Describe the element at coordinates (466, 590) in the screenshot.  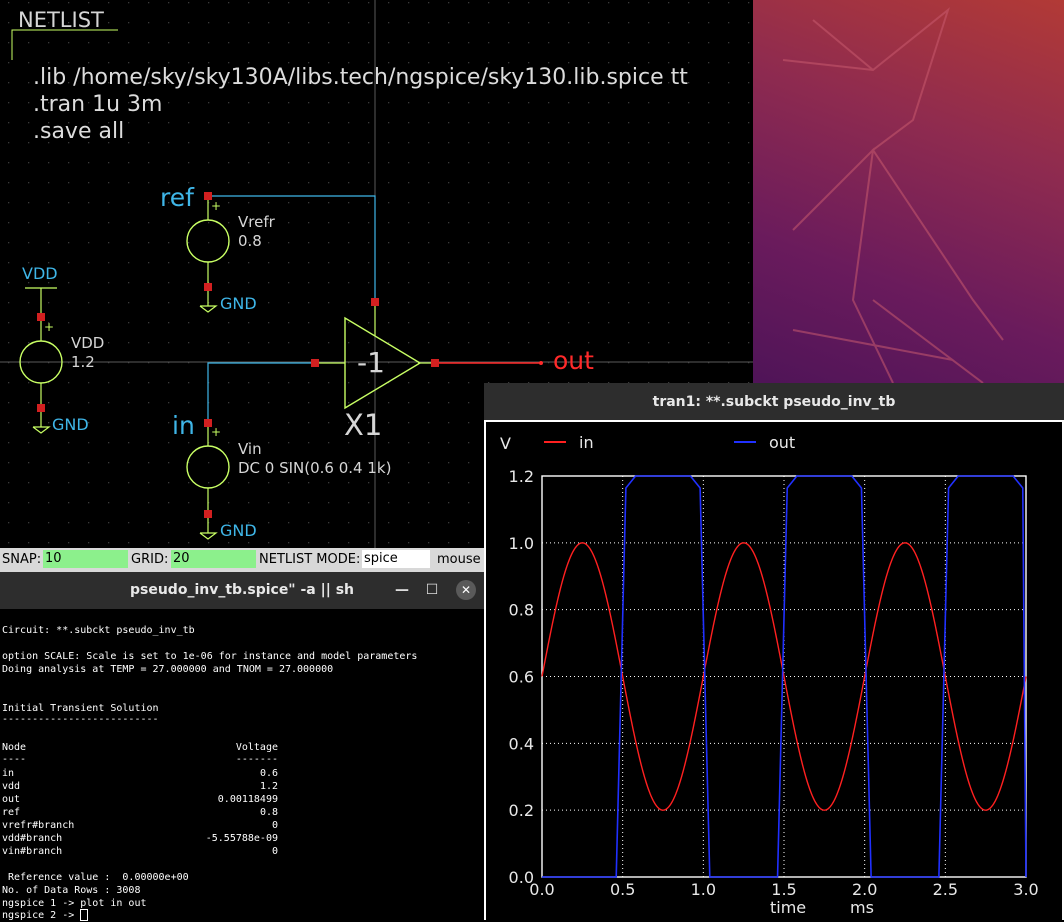
I see `close-icon: ✕` at that location.